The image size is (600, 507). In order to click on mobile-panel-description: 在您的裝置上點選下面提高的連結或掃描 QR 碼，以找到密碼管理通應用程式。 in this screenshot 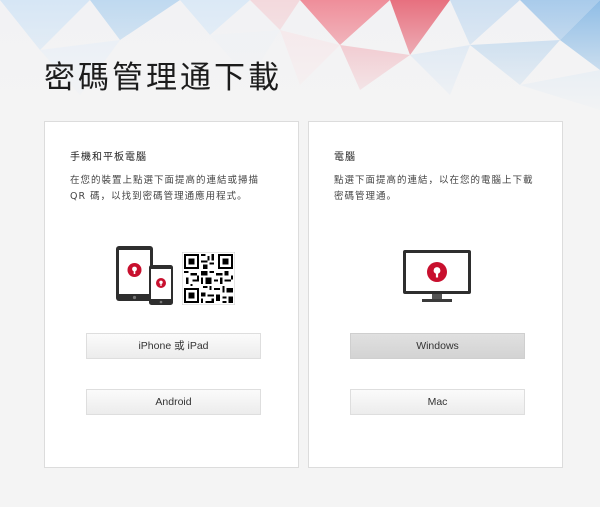, I will do `click(165, 188)`.